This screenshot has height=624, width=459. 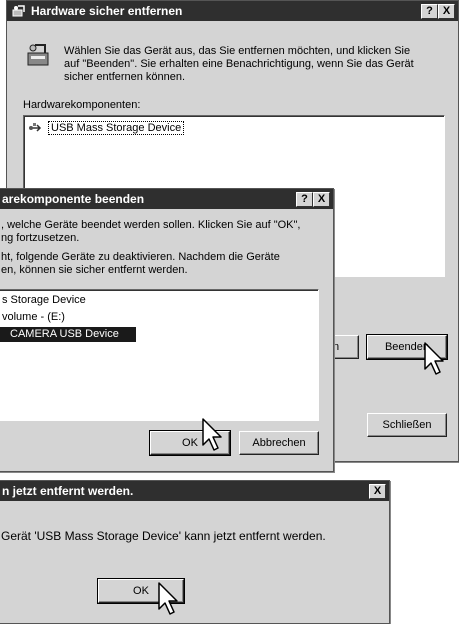 What do you see at coordinates (166, 199) in the screenshot?
I see `stop-titlebar: arekomponente beenden ? X` at bounding box center [166, 199].